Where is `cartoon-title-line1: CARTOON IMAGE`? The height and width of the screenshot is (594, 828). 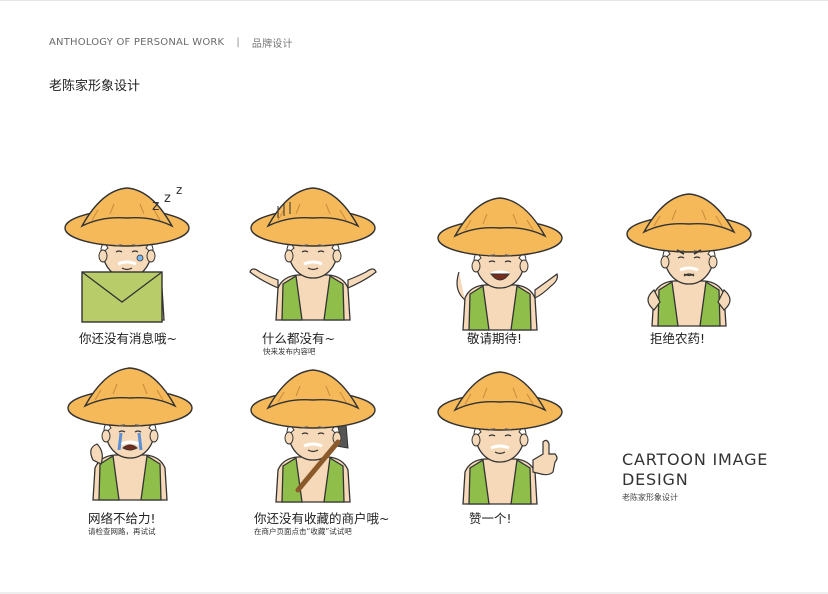 cartoon-title-line1: CARTOON IMAGE is located at coordinates (695, 459).